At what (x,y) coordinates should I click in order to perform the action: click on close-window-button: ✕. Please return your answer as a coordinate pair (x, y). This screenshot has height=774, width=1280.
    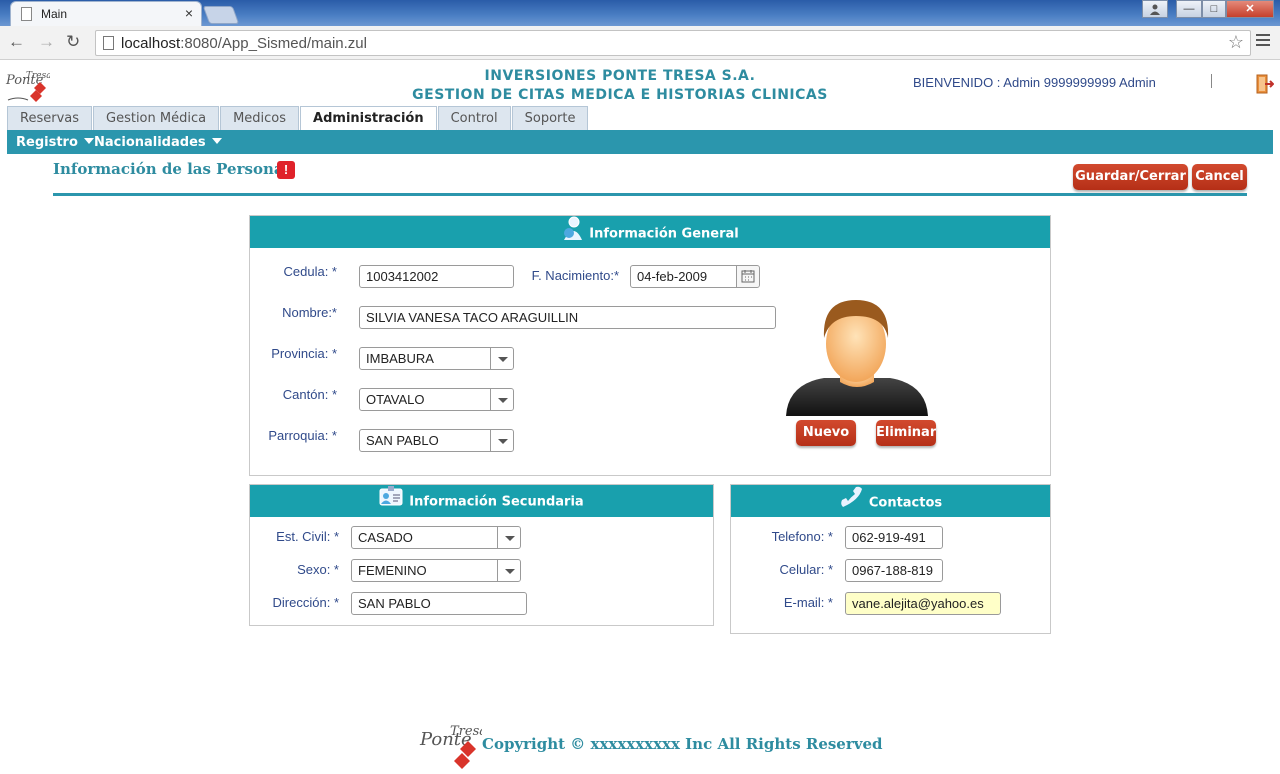
    Looking at the image, I should click on (1250, 9).